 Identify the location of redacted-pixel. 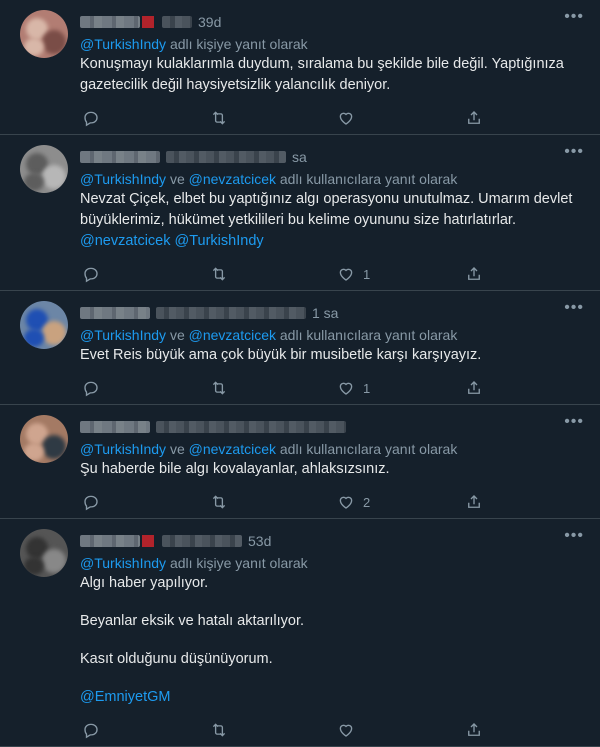
(148, 541).